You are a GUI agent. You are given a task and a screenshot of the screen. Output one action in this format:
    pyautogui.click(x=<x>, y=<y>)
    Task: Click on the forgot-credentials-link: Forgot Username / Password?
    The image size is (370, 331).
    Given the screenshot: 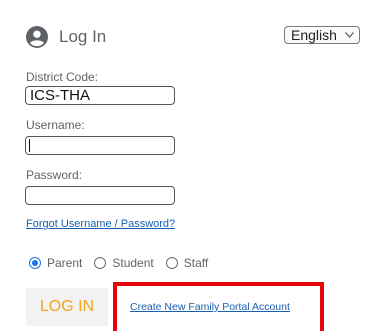 What is the action you would take?
    pyautogui.click(x=100, y=224)
    